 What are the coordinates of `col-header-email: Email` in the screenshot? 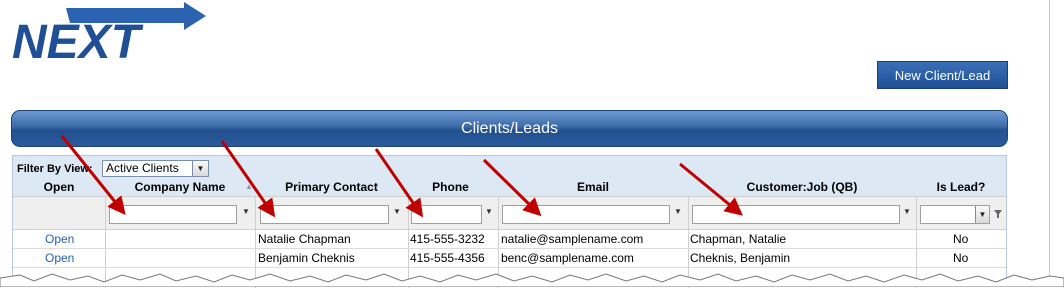 It's located at (593, 187).